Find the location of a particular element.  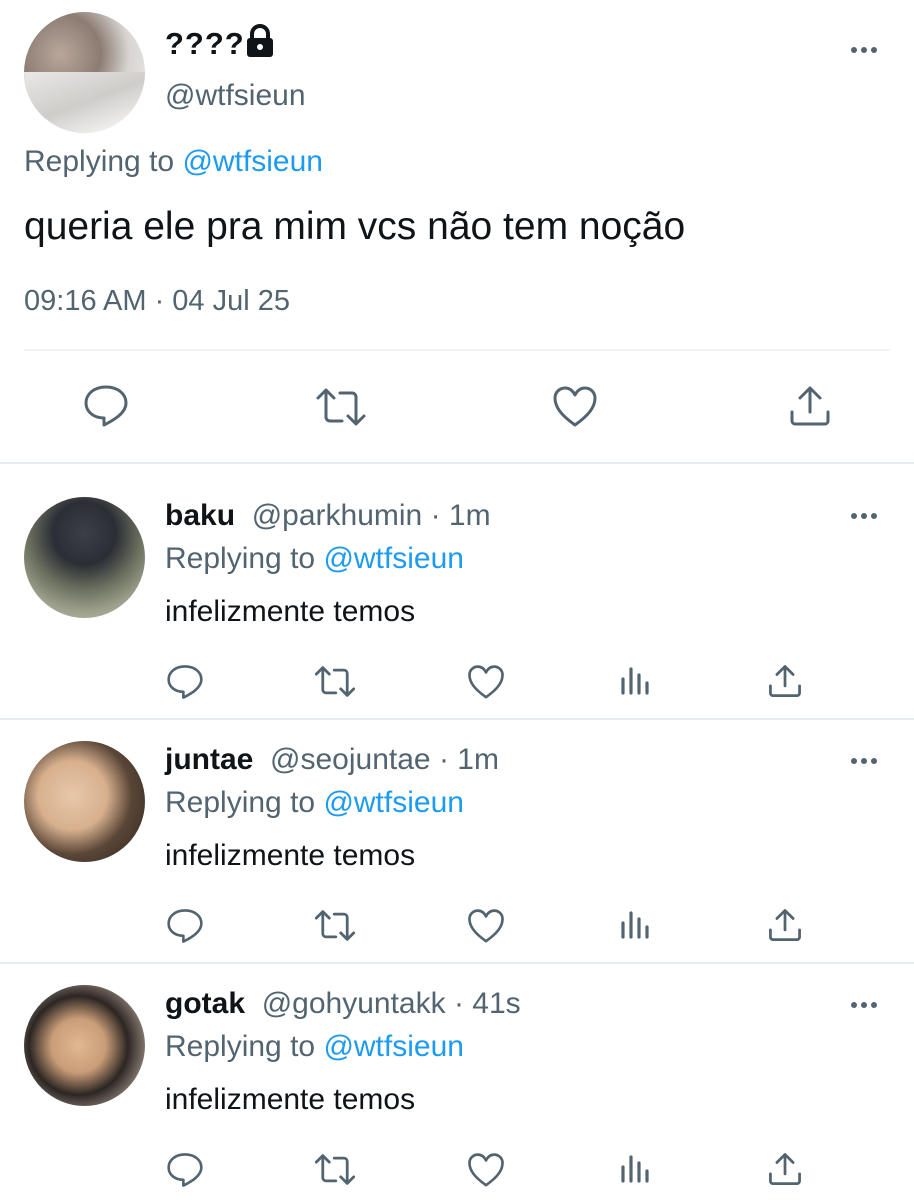

reply-header: baku @parkhumin · 1m is located at coordinates (328, 516).